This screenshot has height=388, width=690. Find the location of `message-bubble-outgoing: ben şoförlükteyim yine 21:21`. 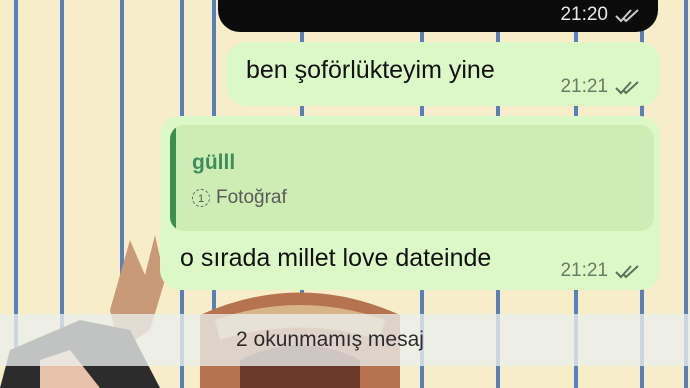

message-bubble-outgoing: ben şoförlükteyim yine 21:21 is located at coordinates (443, 74).